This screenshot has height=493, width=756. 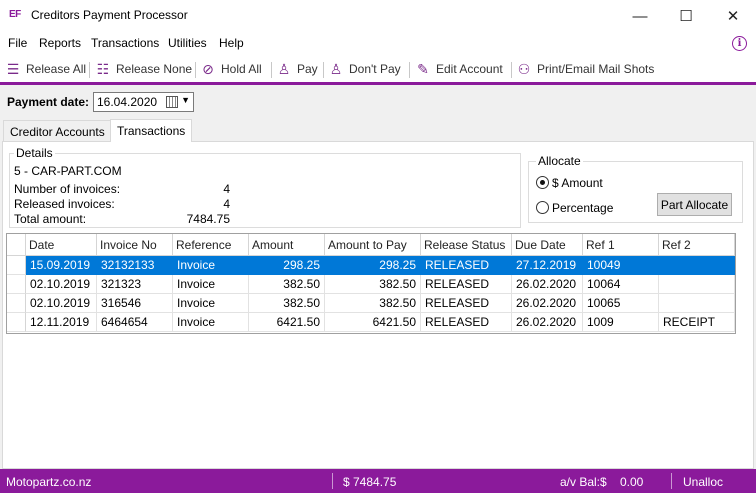 I want to click on column-header-reference: Reference, so click(x=211, y=245).